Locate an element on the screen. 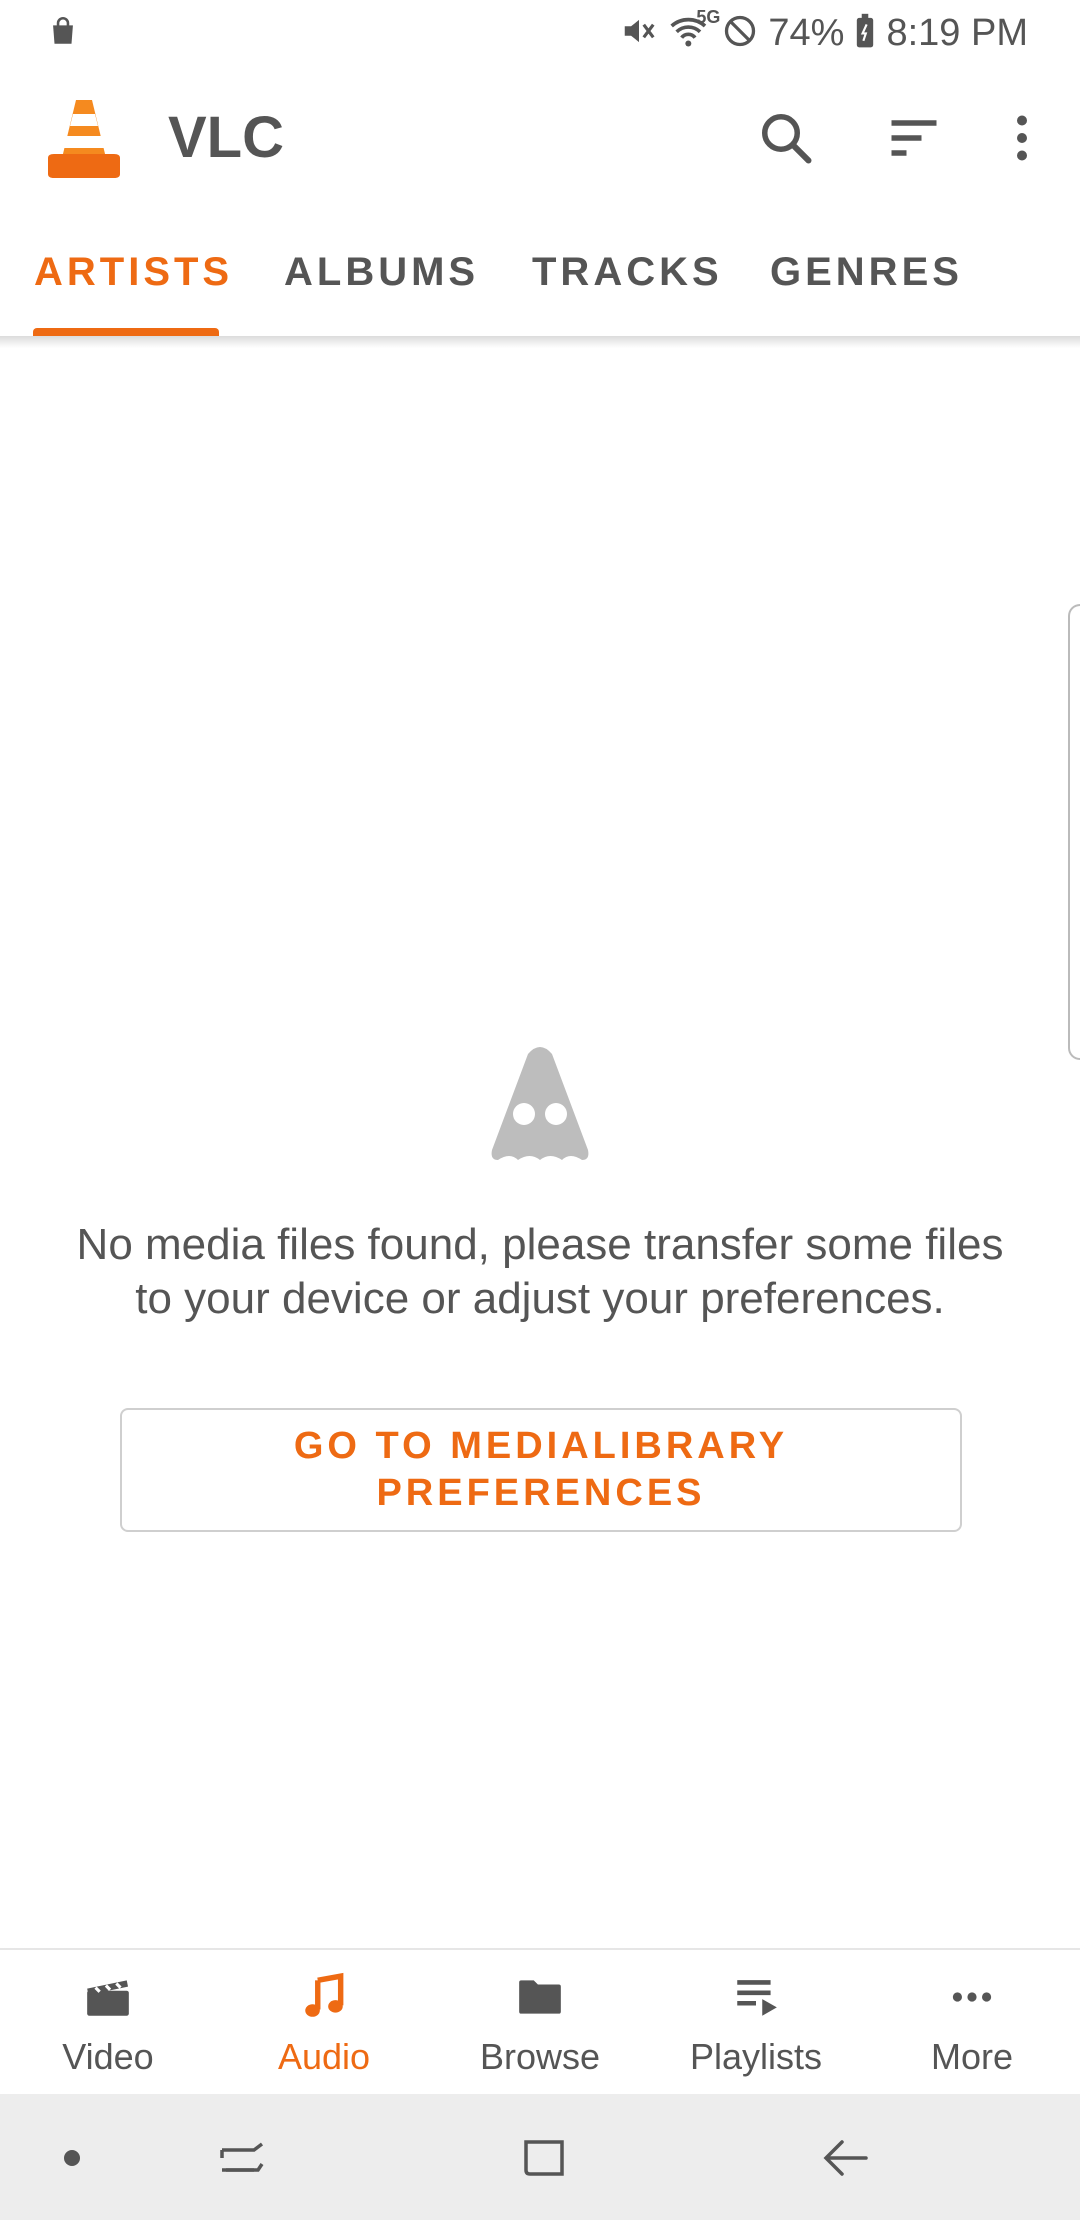  vlc-cone-logo-icon is located at coordinates (84, 138).